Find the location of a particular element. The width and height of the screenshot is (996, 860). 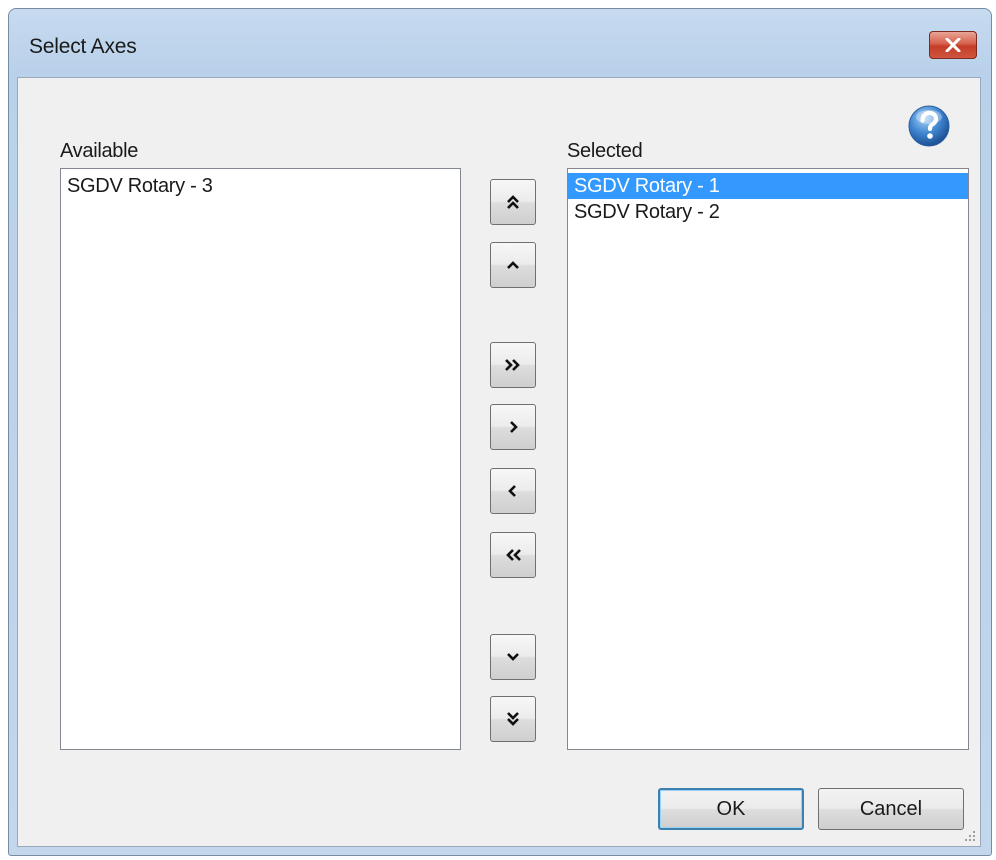

selected-label: Selected is located at coordinates (605, 151).